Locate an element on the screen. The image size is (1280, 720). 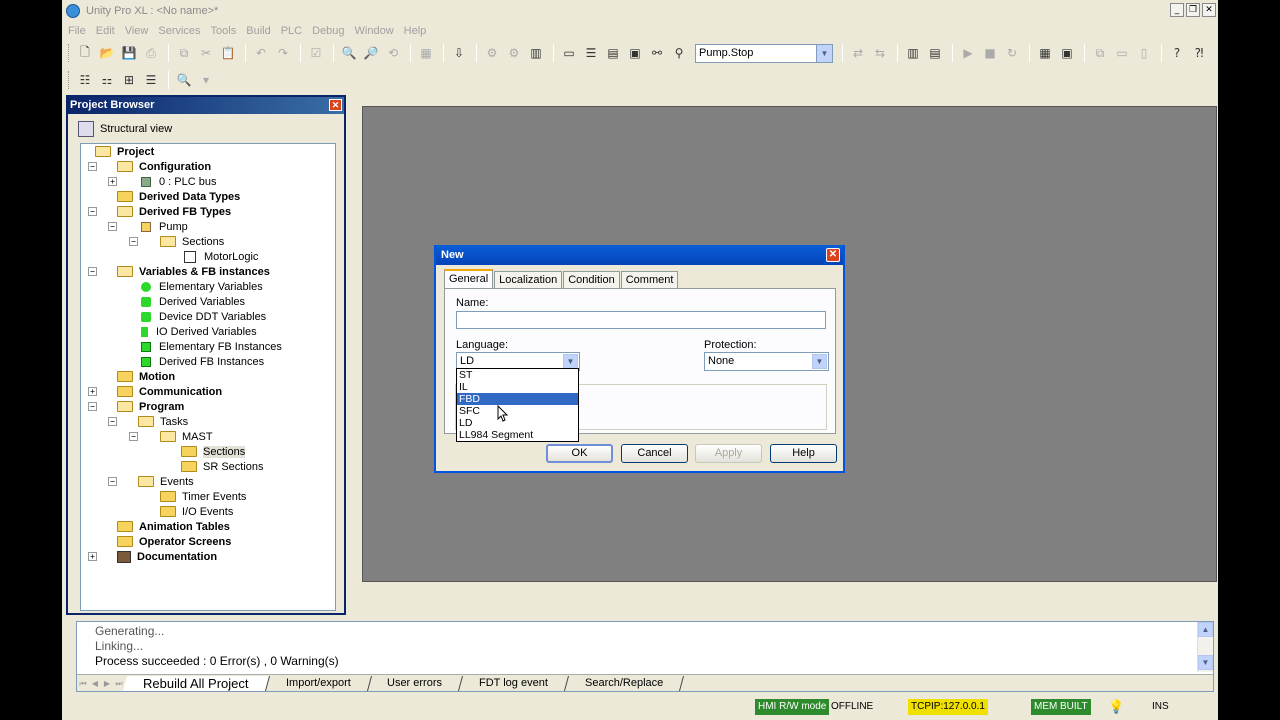
tree-node-timer-events: Timer Events is located at coordinates (203, 496).